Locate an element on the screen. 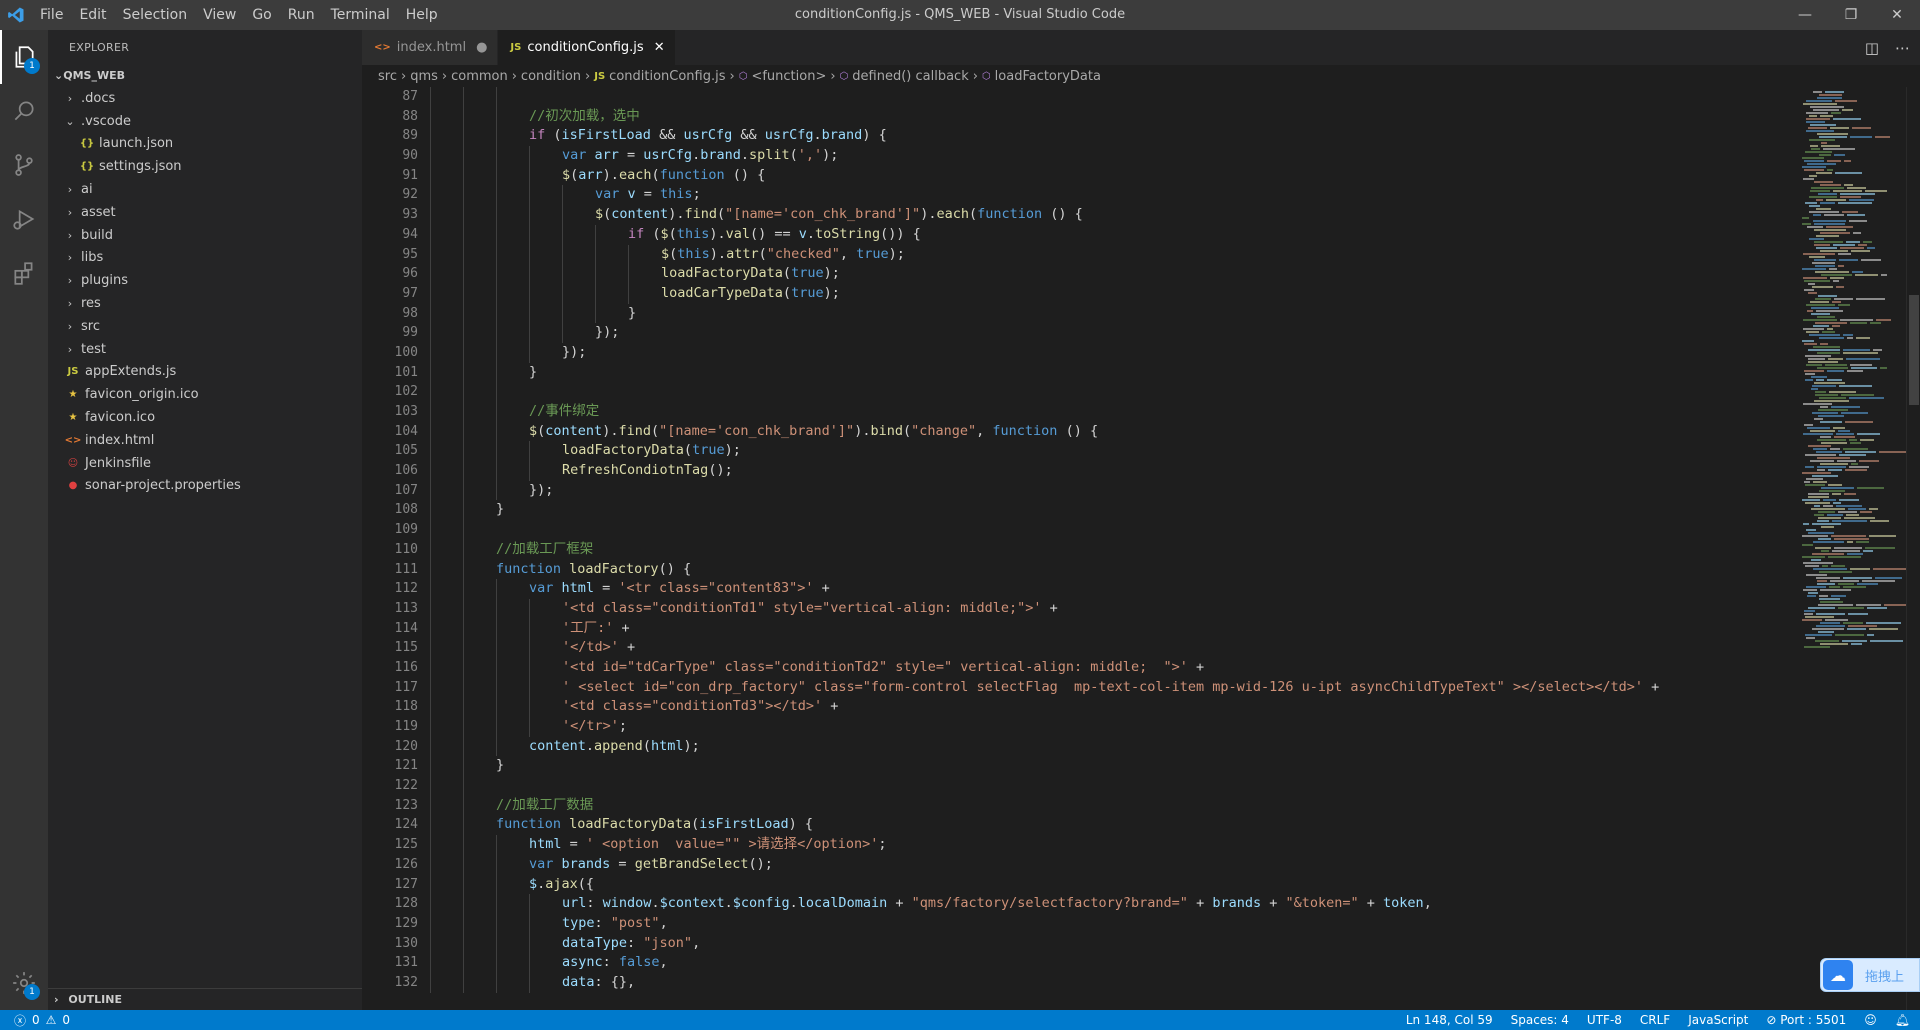 Image resolution: width=1920 pixels, height=1030 pixels. live-server-port: ⊘ Port : 5501 is located at coordinates (1806, 1020).